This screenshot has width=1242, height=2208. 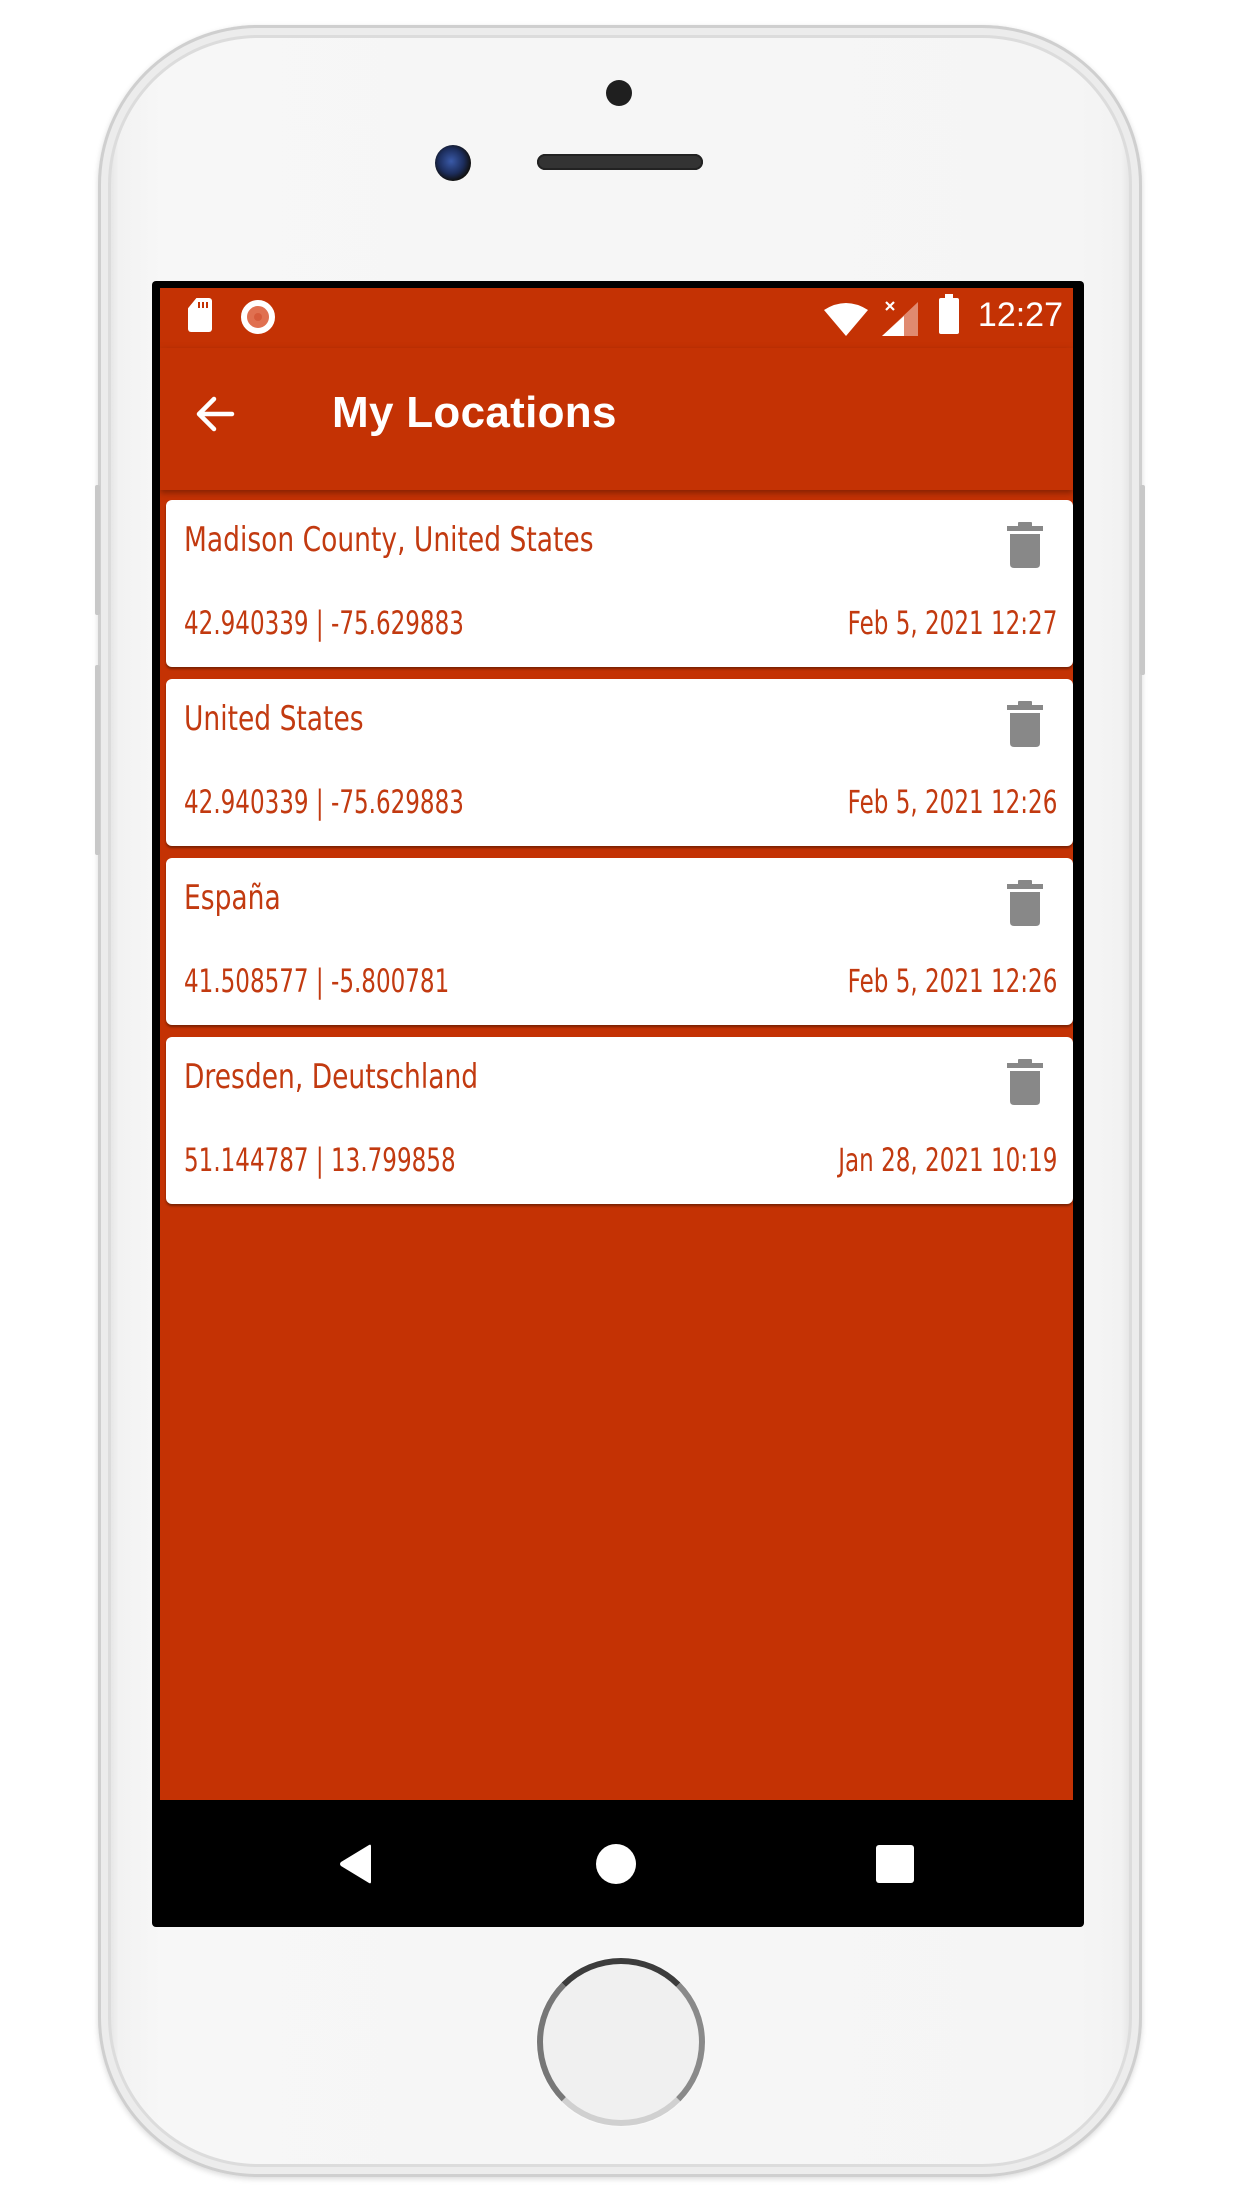 I want to click on wifi-icon, so click(x=846, y=319).